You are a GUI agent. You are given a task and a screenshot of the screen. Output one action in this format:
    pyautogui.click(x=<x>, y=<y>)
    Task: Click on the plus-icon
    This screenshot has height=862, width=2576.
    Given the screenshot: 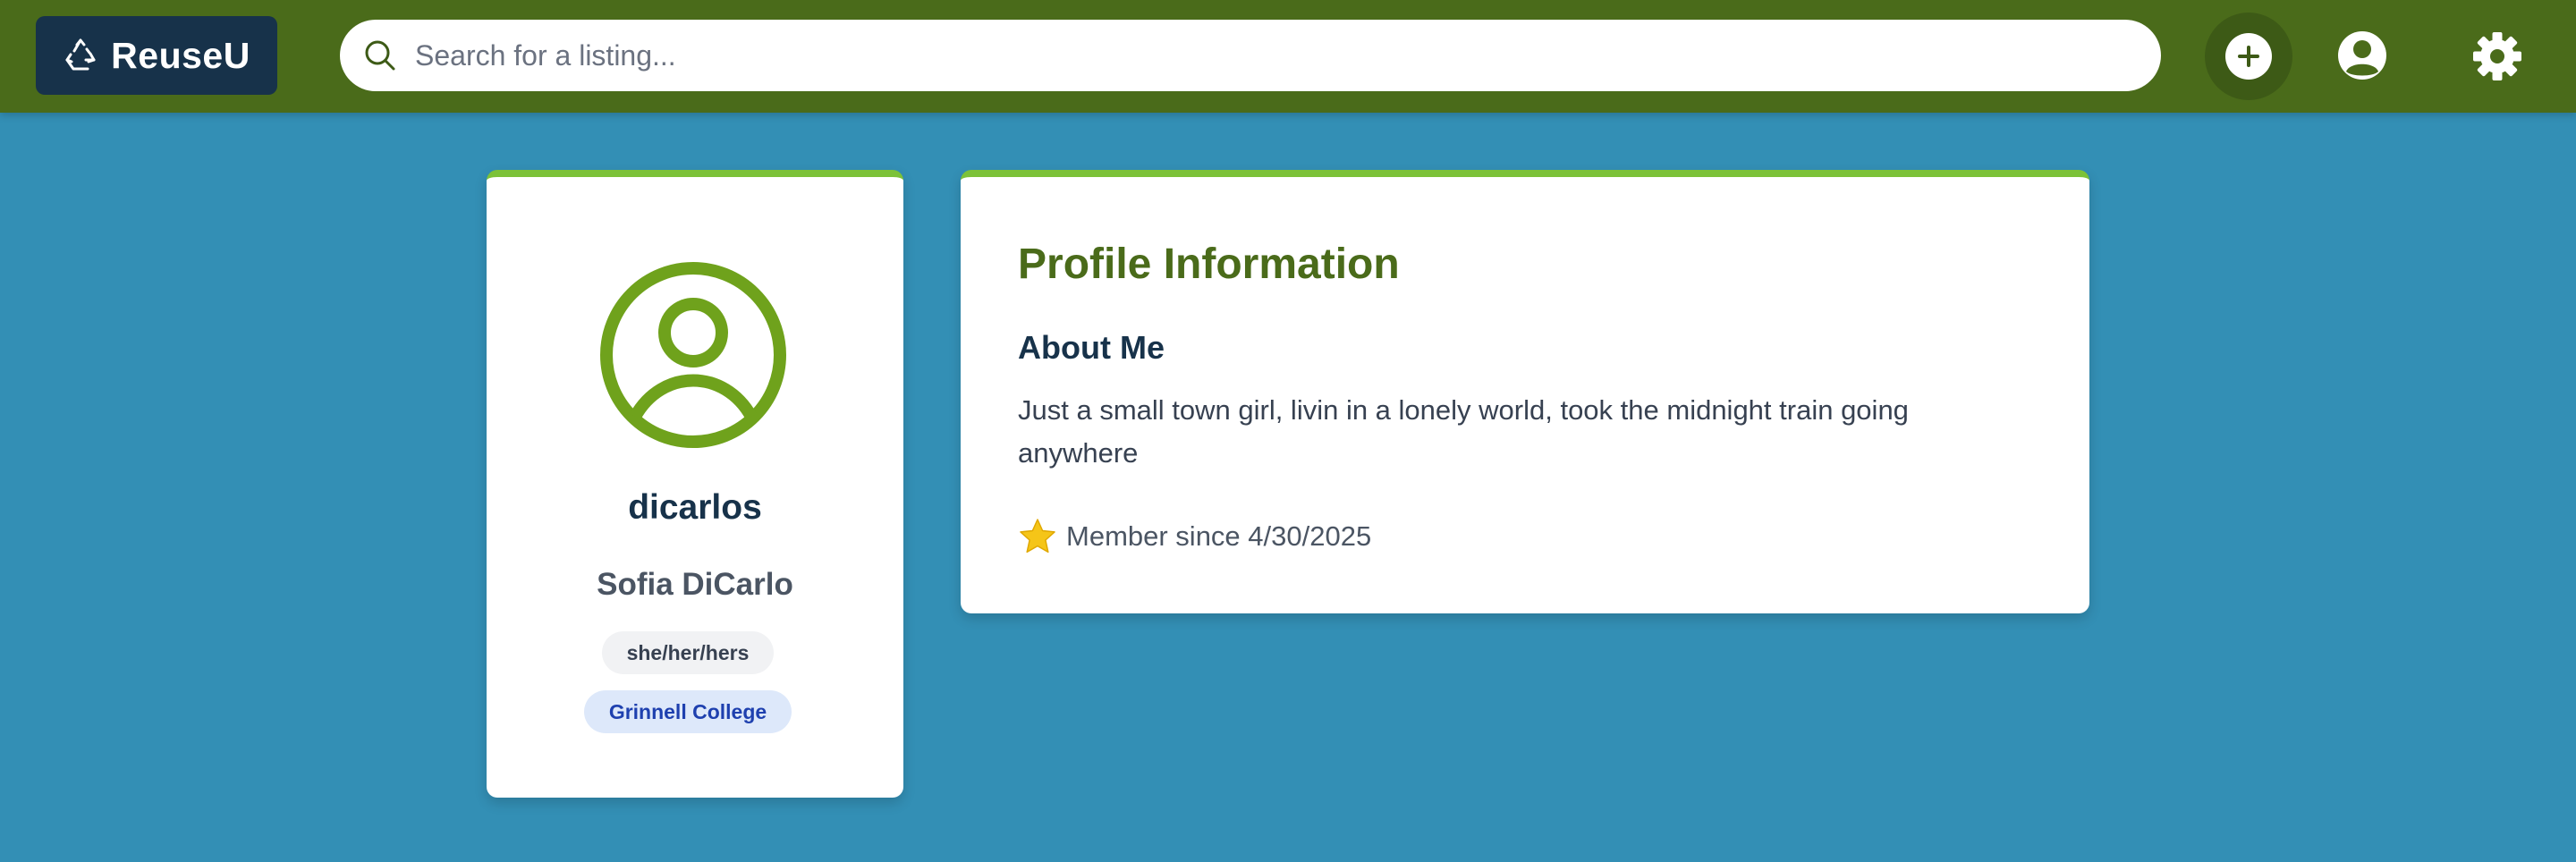 What is the action you would take?
    pyautogui.click(x=2248, y=57)
    